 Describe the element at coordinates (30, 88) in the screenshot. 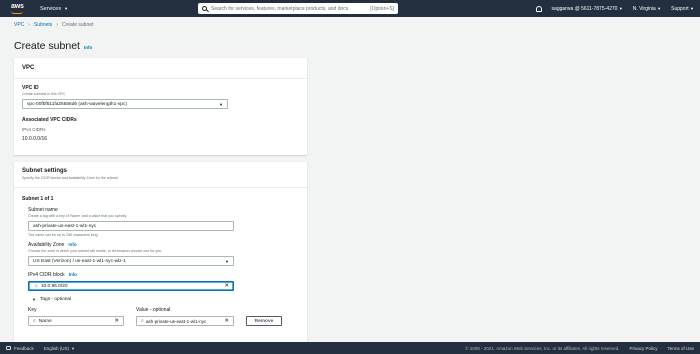

I see `vpc-id-label: VPC ID` at that location.